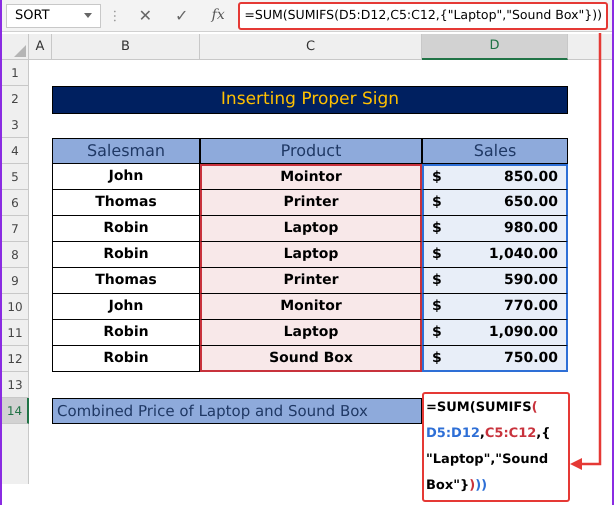 The height and width of the screenshot is (505, 614). What do you see at coordinates (495, 47) in the screenshot?
I see `column-header: D` at bounding box center [495, 47].